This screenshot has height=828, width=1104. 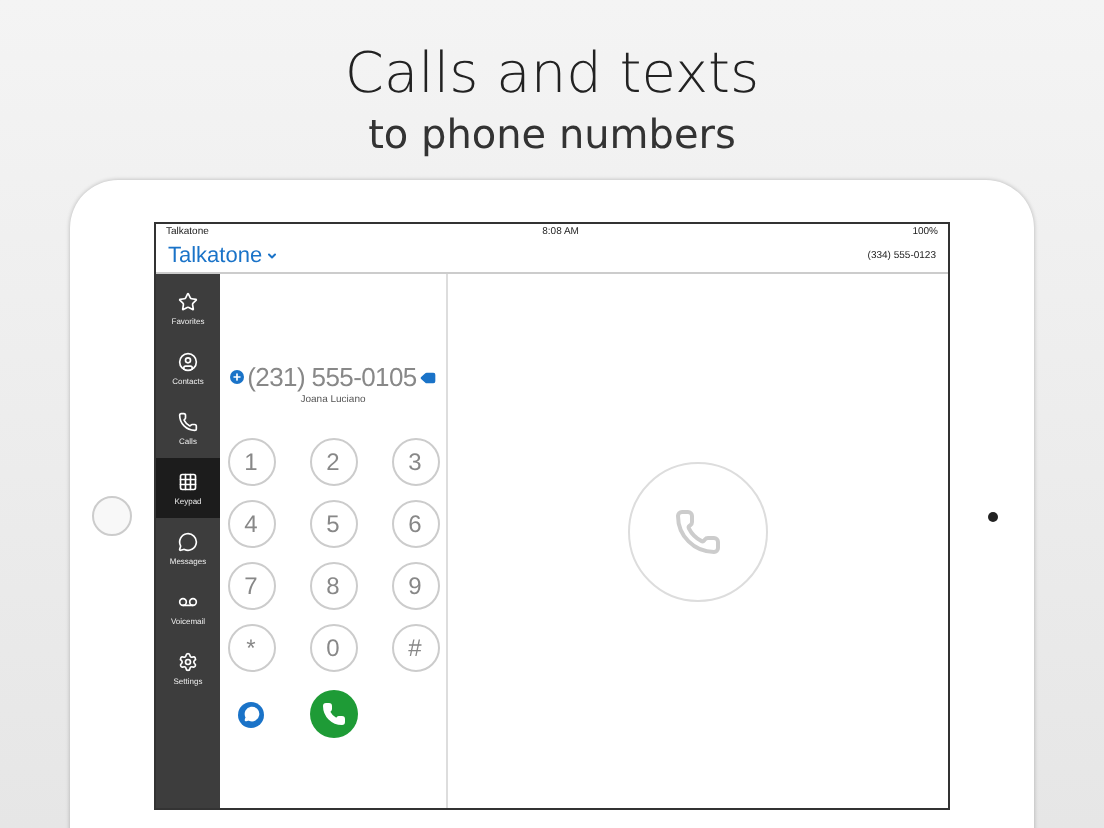 I want to click on dial-key: 2, so click(x=333, y=462).